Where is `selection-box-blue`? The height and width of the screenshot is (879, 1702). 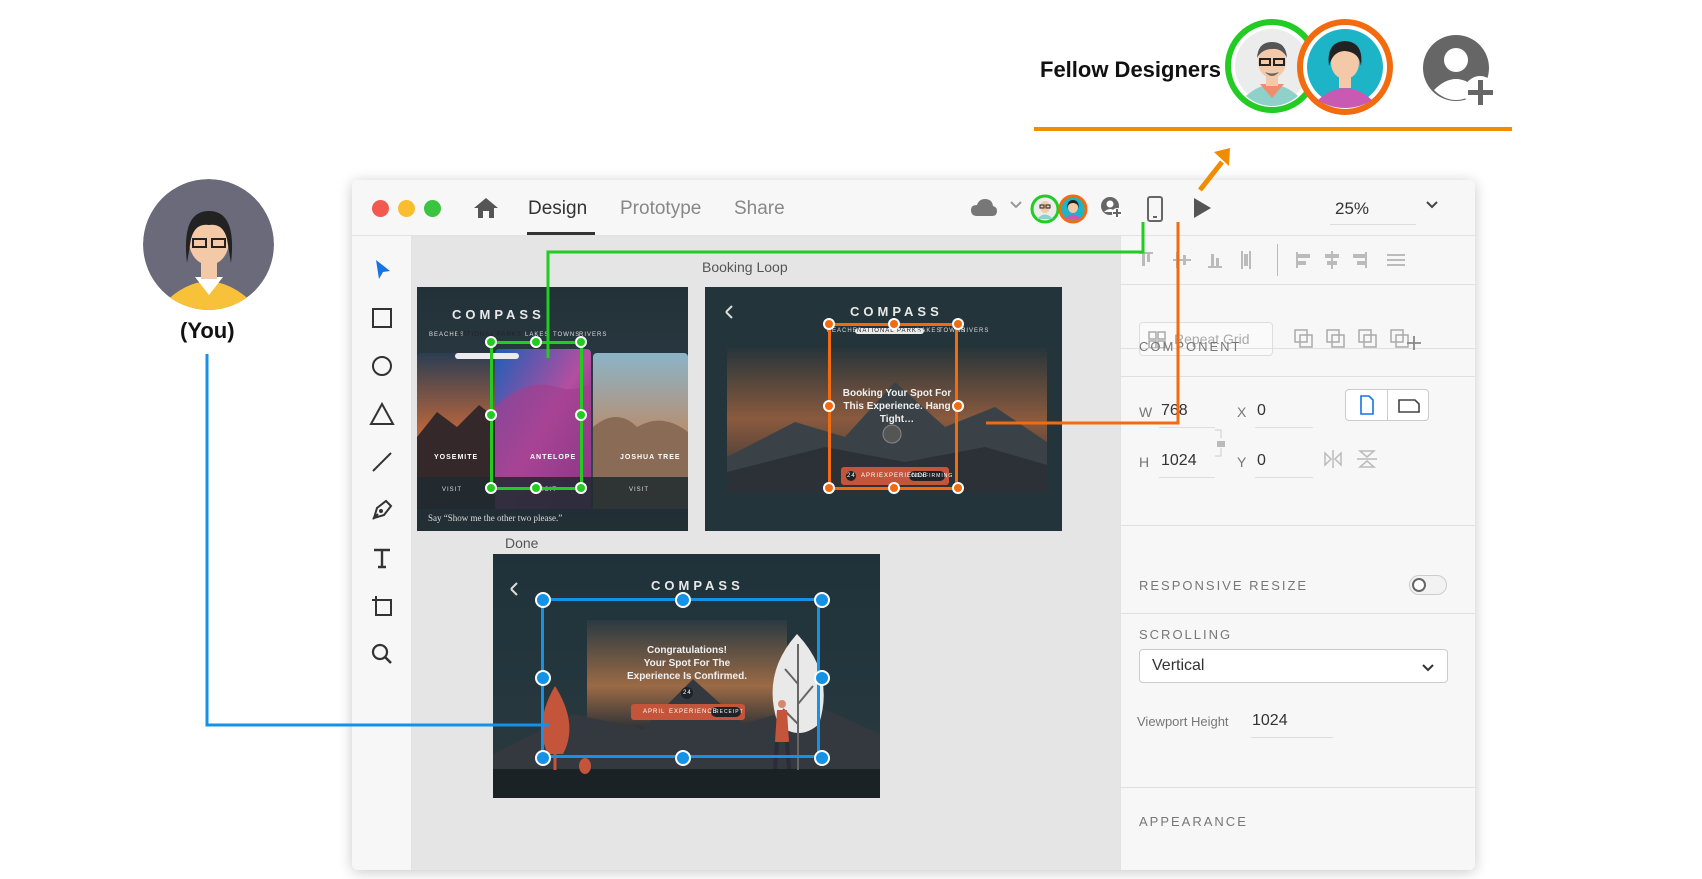 selection-box-blue is located at coordinates (680, 678).